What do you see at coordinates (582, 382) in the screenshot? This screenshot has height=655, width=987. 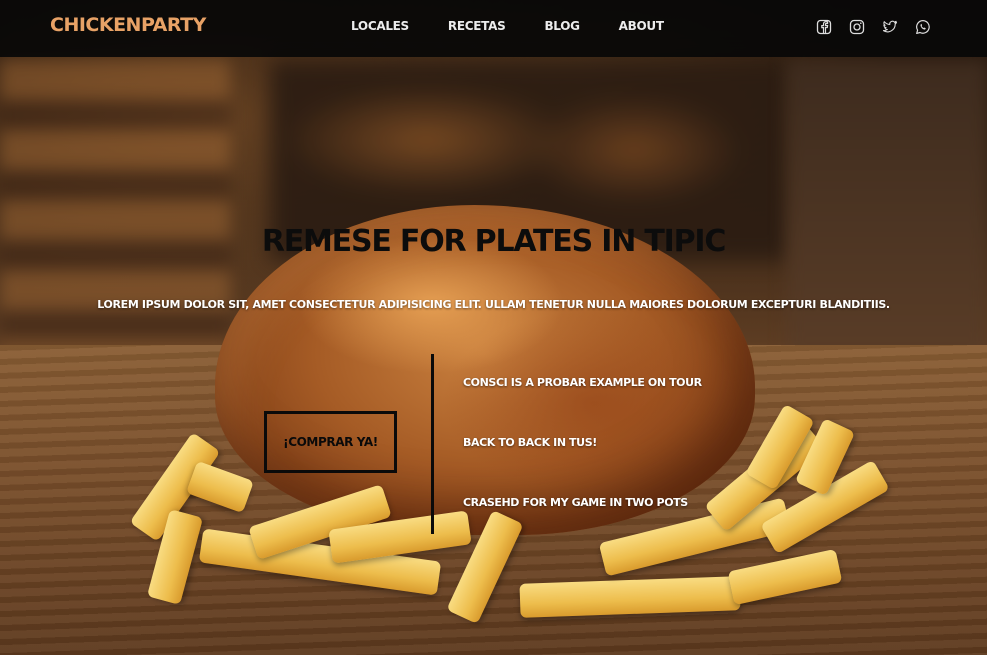 I see `feature-item: CONSCI IS A PROBAR EXAMPLE ON TOUR` at bounding box center [582, 382].